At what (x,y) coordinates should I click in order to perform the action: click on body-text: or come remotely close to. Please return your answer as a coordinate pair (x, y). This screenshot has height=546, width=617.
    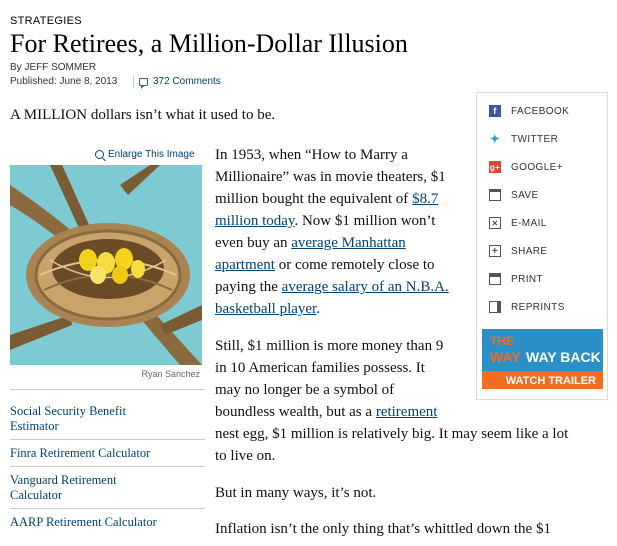
    Looking at the image, I should click on (354, 265).